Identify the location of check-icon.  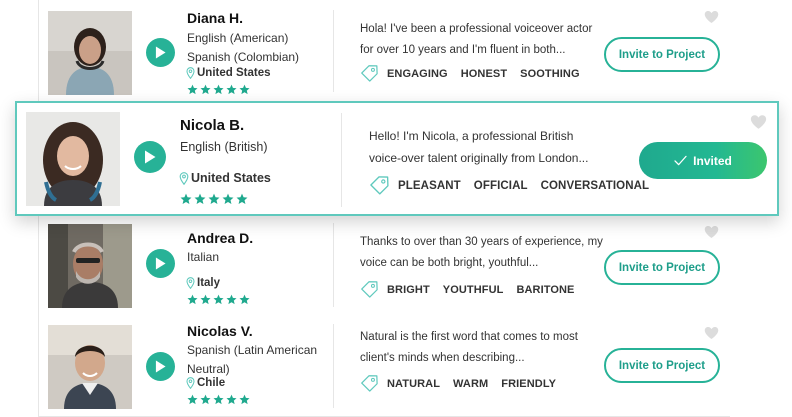
(680, 160).